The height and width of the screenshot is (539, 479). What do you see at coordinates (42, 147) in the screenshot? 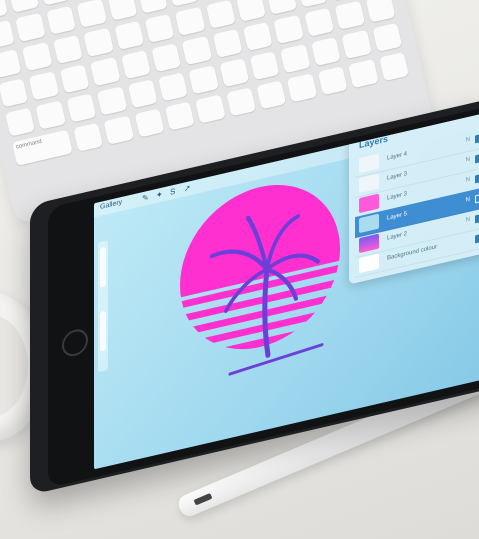
I see `command-key: command` at bounding box center [42, 147].